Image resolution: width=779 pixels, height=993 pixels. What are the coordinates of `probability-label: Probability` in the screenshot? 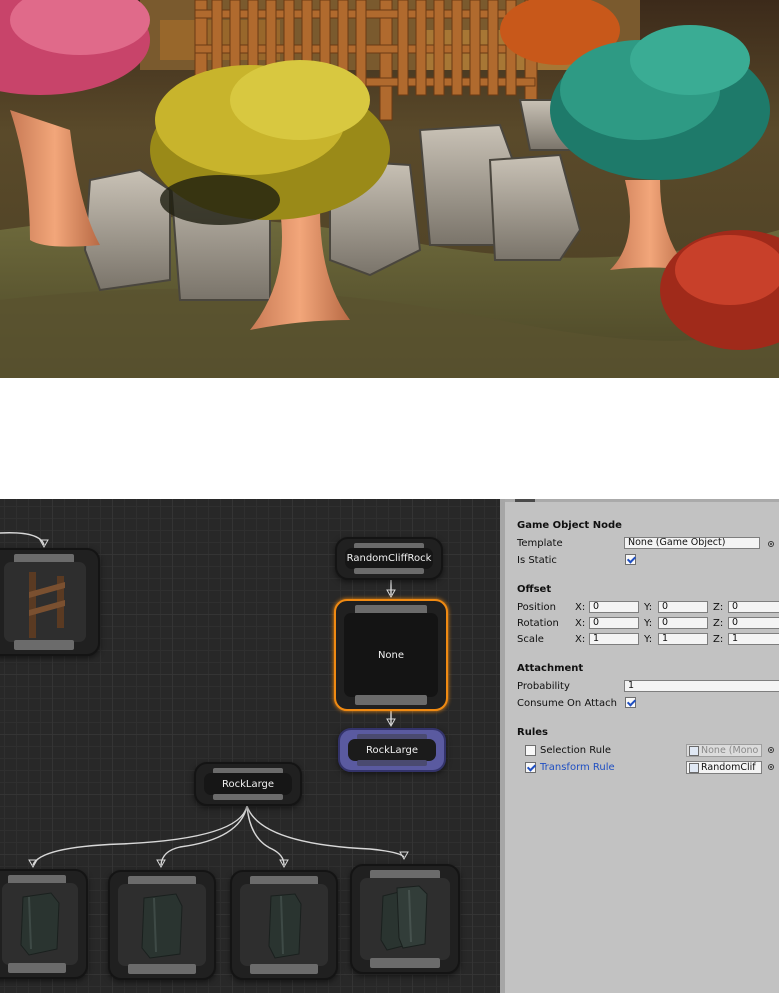 It's located at (543, 686).